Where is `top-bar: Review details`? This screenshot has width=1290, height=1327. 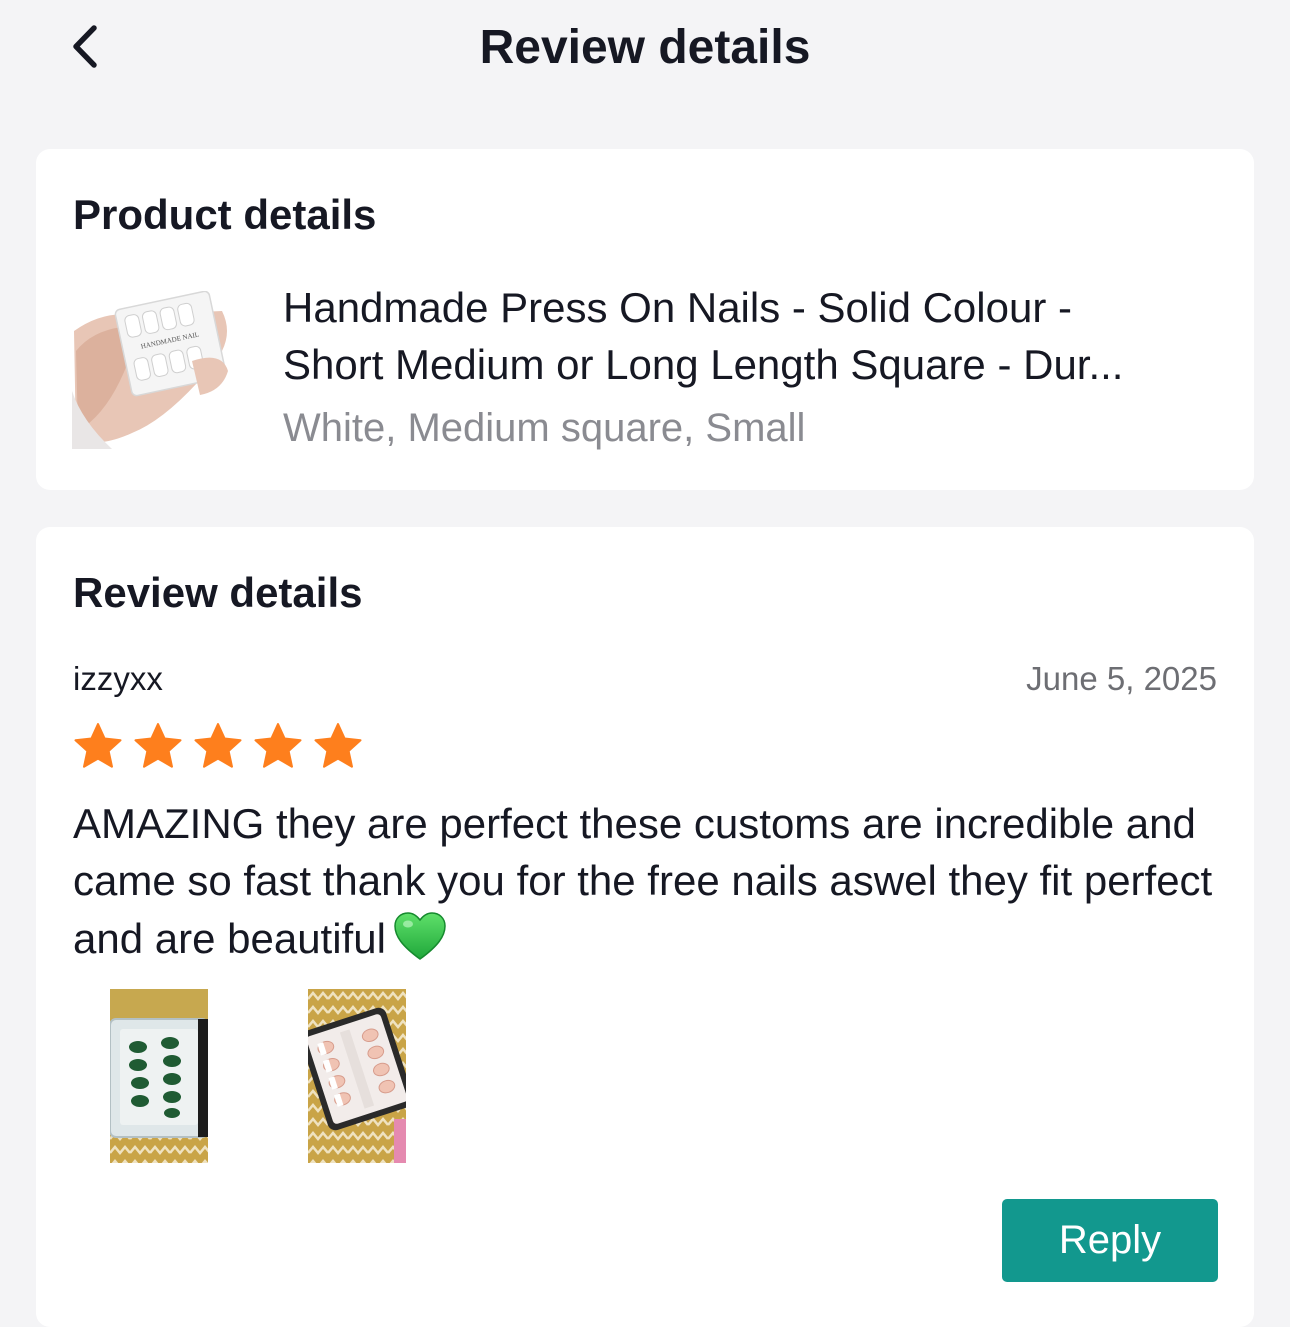
top-bar: Review details is located at coordinates (645, 50).